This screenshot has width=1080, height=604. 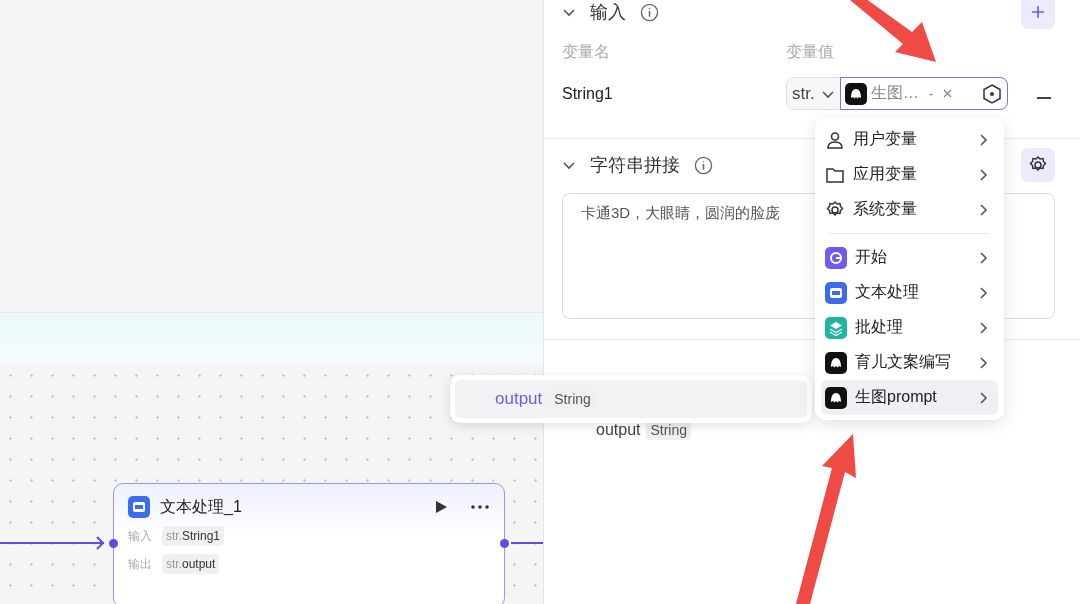 What do you see at coordinates (813, 93) in the screenshot?
I see `type-select: str.` at bounding box center [813, 93].